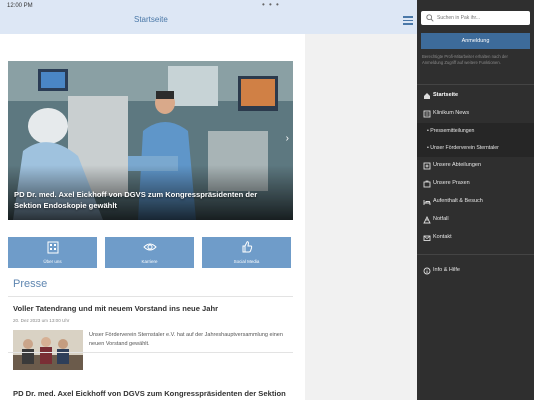  What do you see at coordinates (458, 201) in the screenshot?
I see `nav-label: Aufenthalt & Besuch` at bounding box center [458, 201].